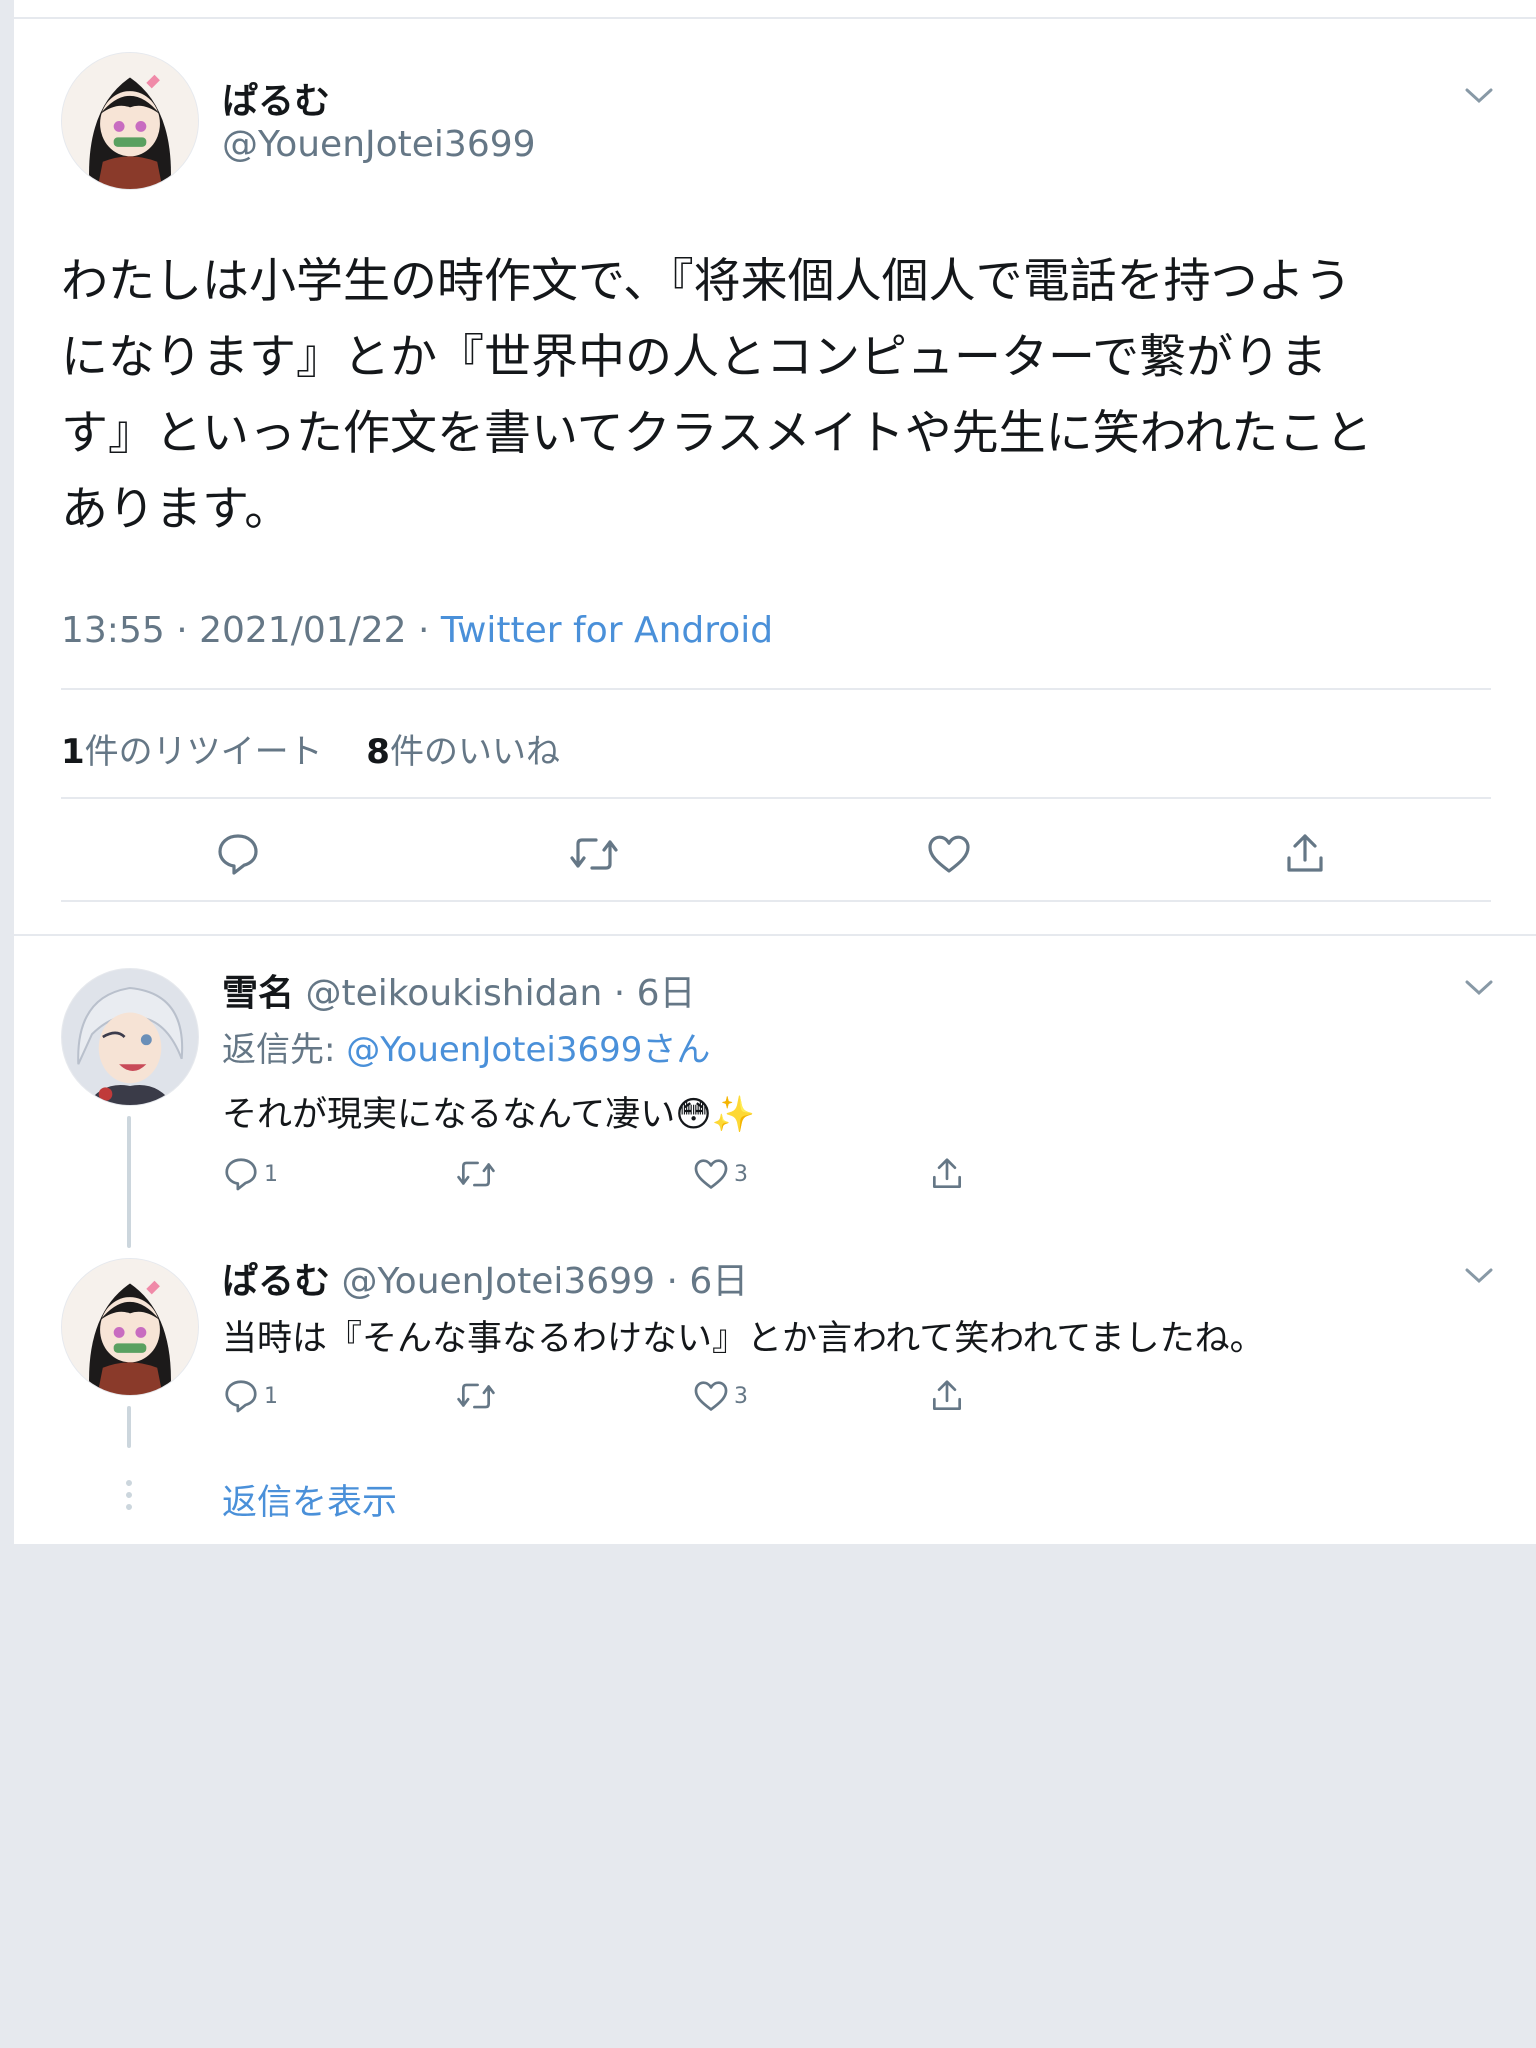 The height and width of the screenshot is (2048, 1536). What do you see at coordinates (544, 1281) in the screenshot?
I see `handle-and-time: @YouenJotei3699 · 6日` at bounding box center [544, 1281].